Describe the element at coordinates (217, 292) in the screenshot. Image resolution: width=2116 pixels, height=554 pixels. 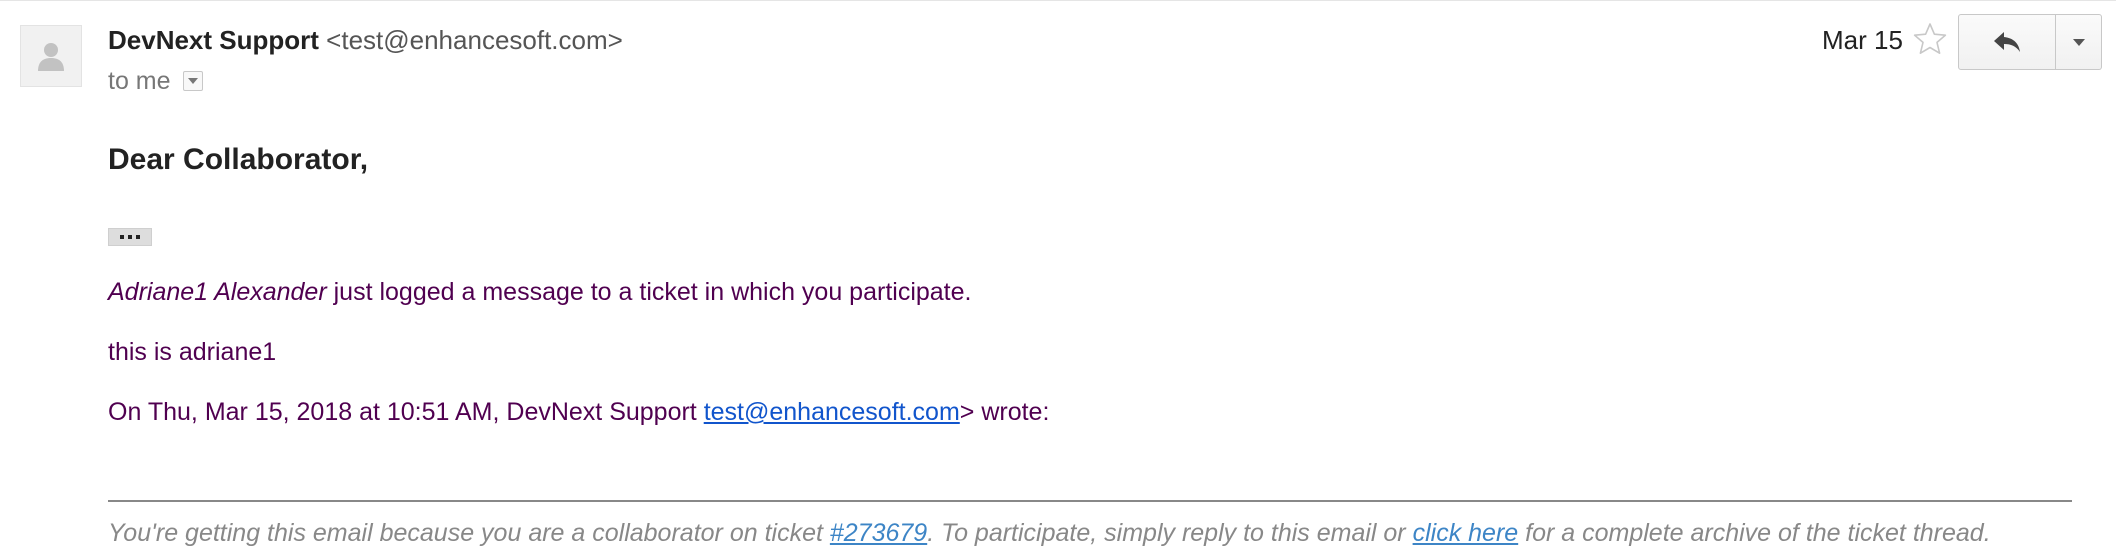
I see `author-name: Adriane1 Alexander` at that location.